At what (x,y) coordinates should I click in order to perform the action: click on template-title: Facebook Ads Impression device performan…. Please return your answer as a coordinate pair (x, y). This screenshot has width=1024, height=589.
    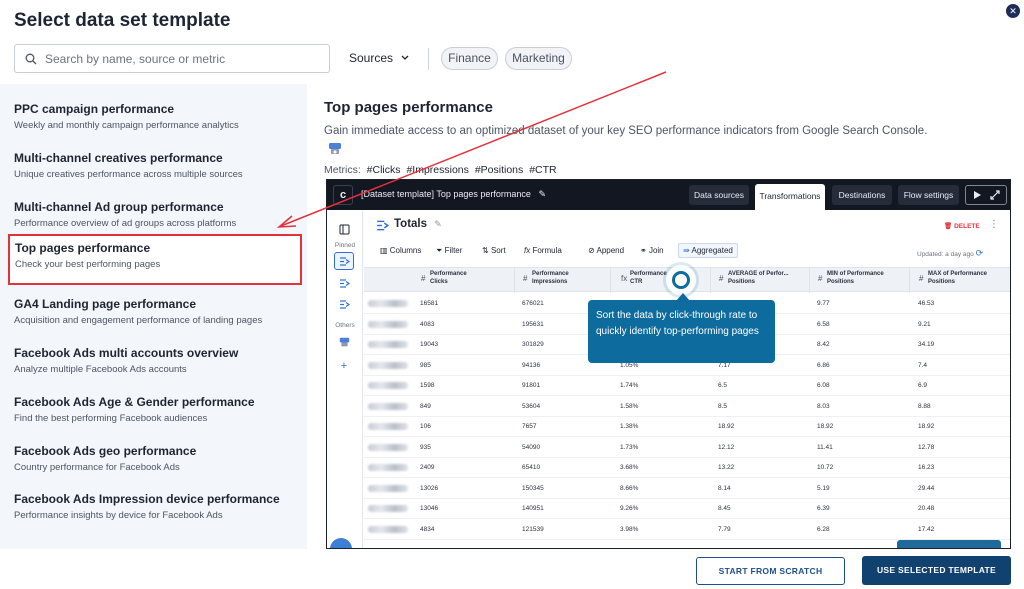
    Looking at the image, I should click on (147, 499).